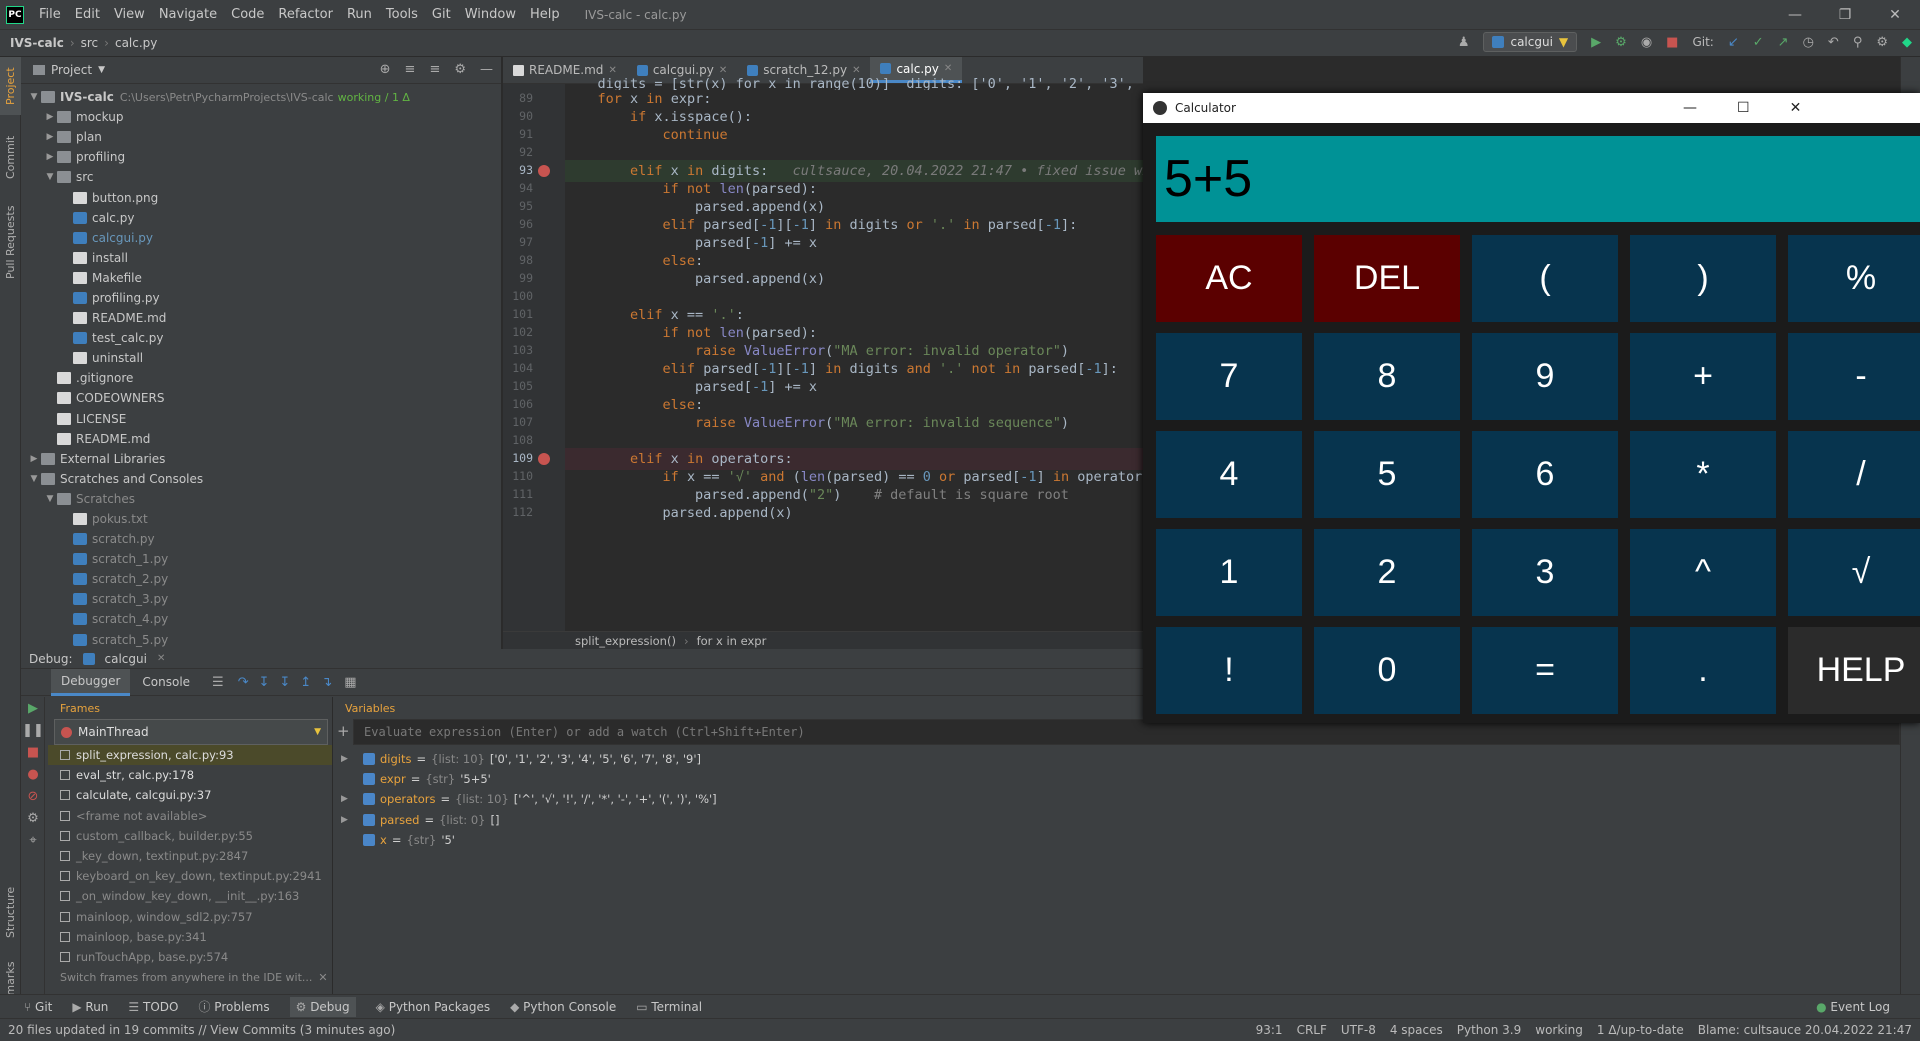  What do you see at coordinates (71, 70) in the screenshot?
I see `project-title: Project` at bounding box center [71, 70].